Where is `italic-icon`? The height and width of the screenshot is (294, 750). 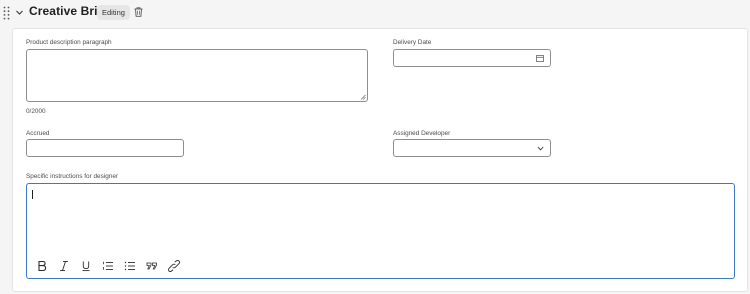
italic-icon is located at coordinates (64, 266).